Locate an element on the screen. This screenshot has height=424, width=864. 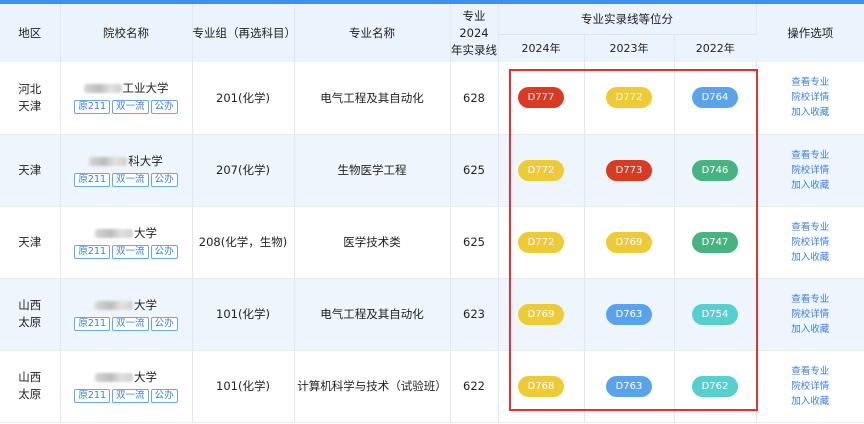
rank-2022-cell: D762 is located at coordinates (715, 386).